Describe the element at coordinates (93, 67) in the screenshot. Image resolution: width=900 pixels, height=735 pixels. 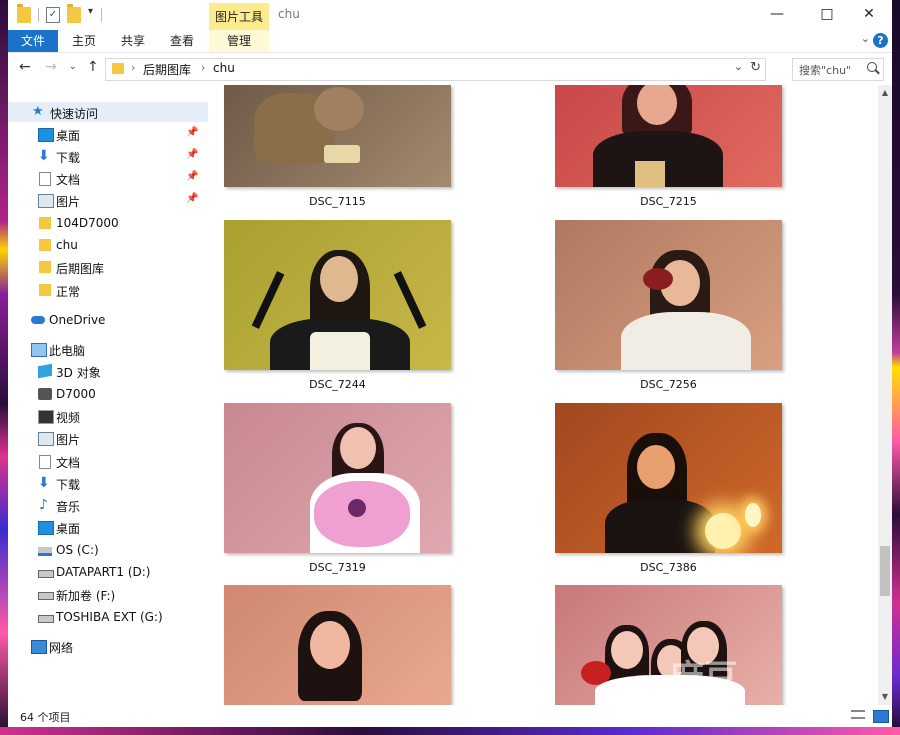
I see `up-arrow-icon: ↑` at that location.